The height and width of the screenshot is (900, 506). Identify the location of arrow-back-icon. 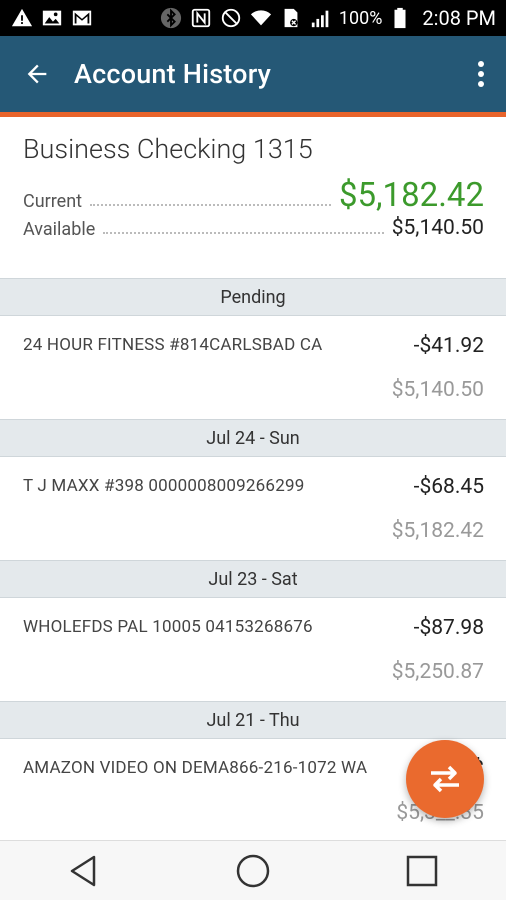
(37, 74).